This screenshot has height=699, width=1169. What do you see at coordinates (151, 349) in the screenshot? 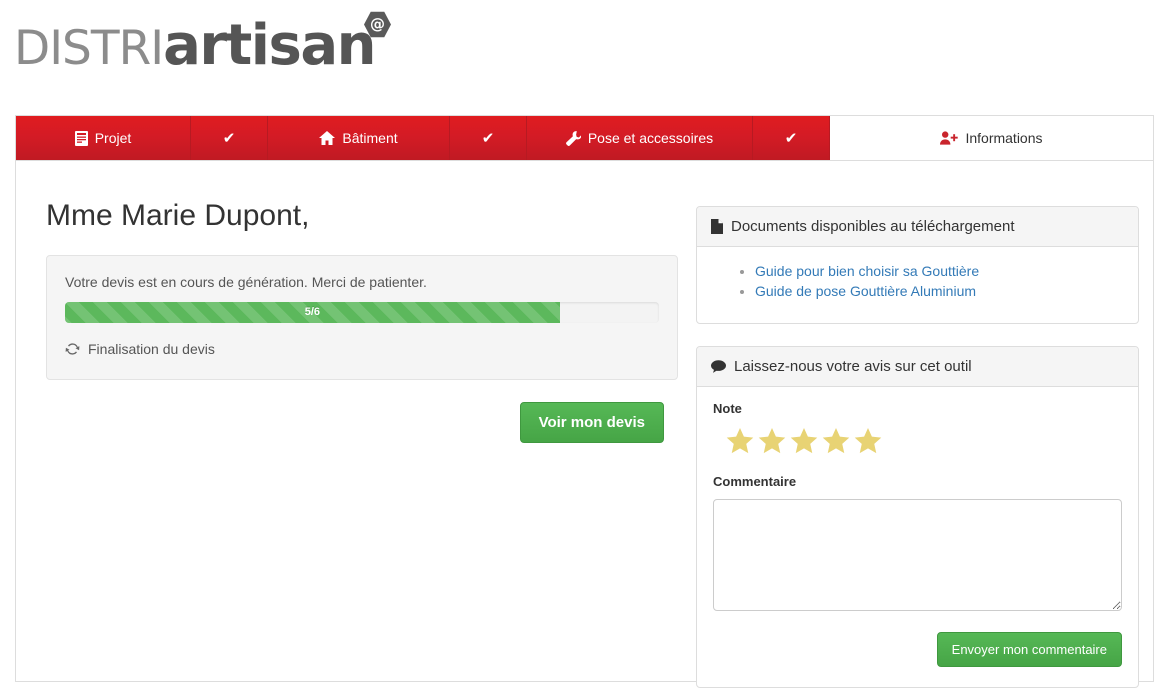
I see `generation-status-text: Finalisation du devis` at bounding box center [151, 349].